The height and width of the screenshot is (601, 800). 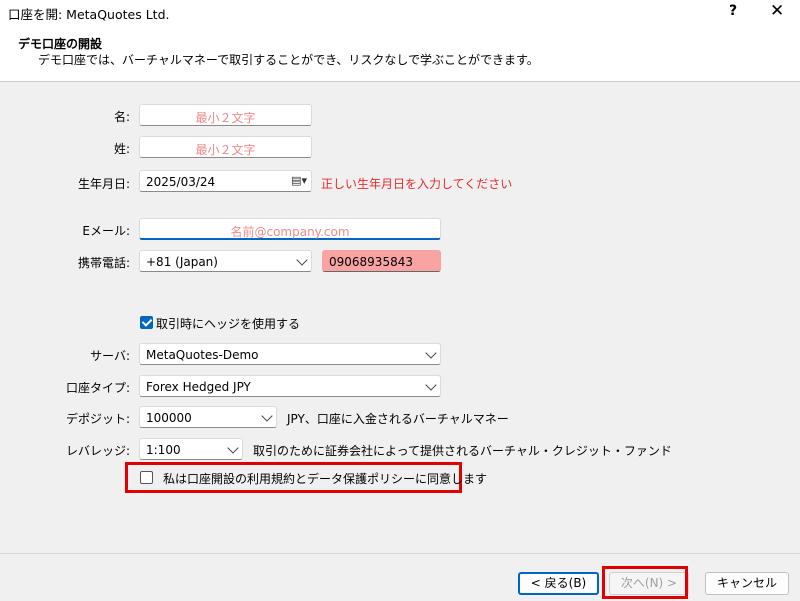 What do you see at coordinates (60, 44) in the screenshot?
I see `page-title: デモ口座の開設` at bounding box center [60, 44].